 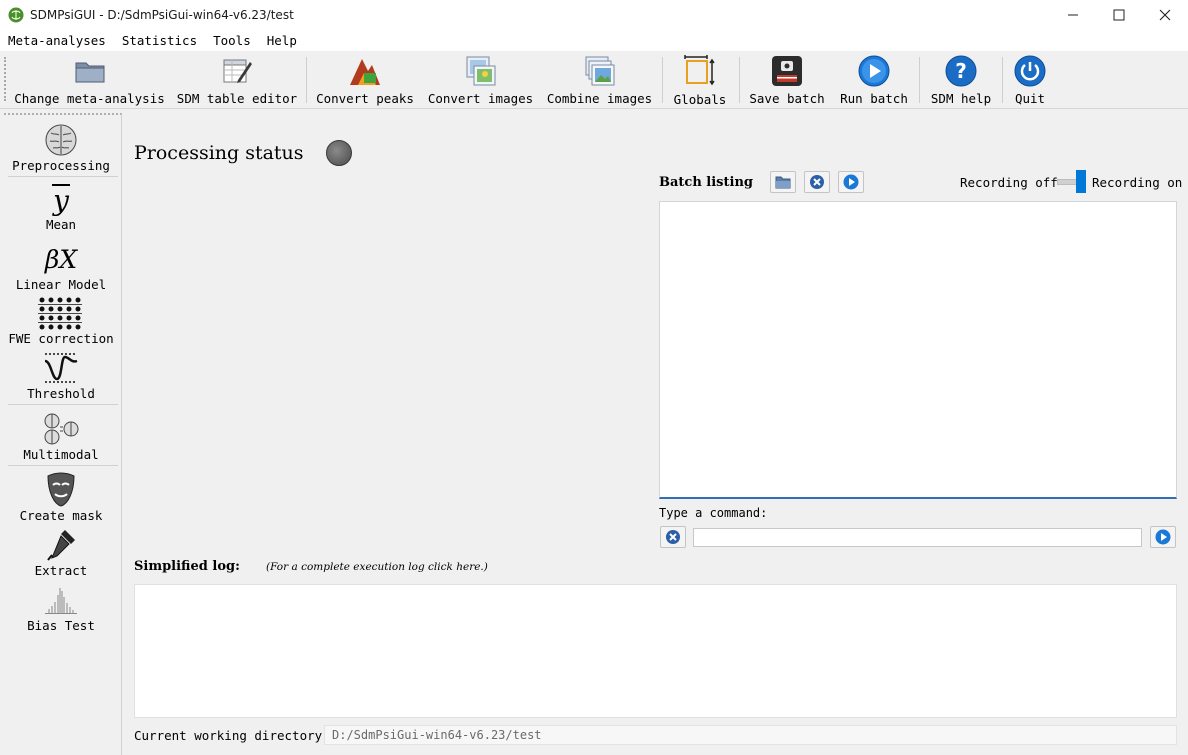 What do you see at coordinates (1081, 181) in the screenshot?
I see `recording-slider-handle` at bounding box center [1081, 181].